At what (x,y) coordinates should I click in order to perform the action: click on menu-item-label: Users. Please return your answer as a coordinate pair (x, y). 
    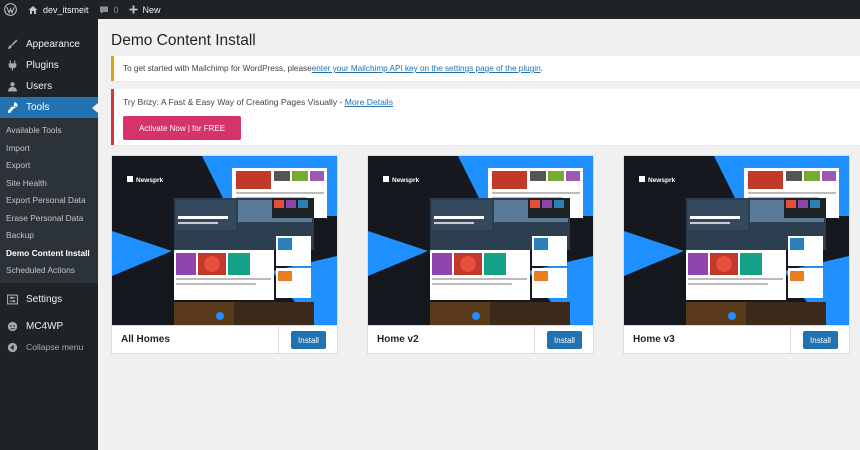
    Looking at the image, I should click on (39, 86).